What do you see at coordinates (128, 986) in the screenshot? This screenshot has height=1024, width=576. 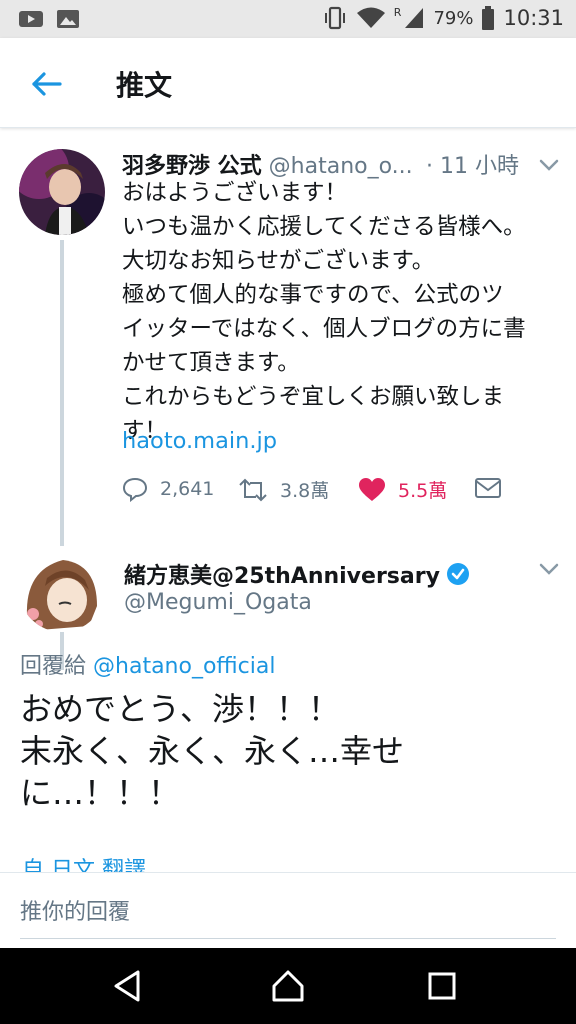 I see `nav-back-icon` at bounding box center [128, 986].